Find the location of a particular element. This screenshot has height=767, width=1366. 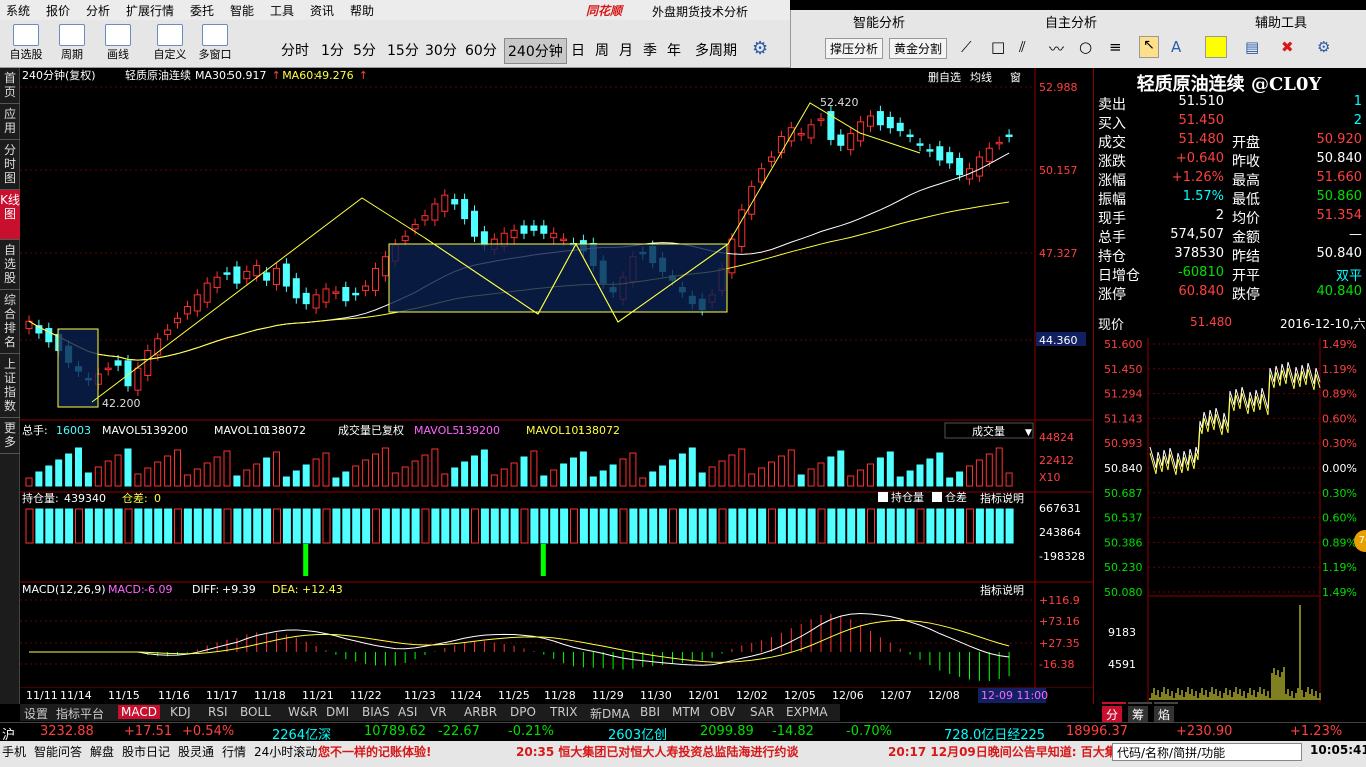

period-6: 240分钟 is located at coordinates (535, 51).